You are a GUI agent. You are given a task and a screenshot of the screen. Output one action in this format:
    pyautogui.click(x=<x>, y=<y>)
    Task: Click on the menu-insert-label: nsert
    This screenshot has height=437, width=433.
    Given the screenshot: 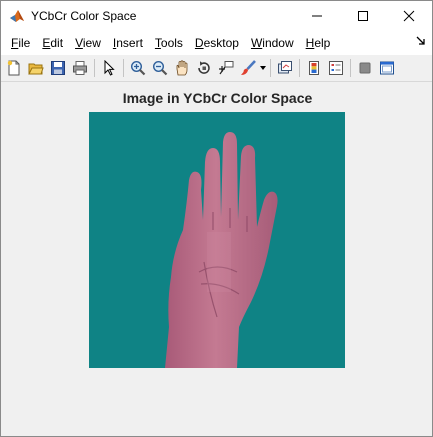 What is the action you would take?
    pyautogui.click(x=129, y=43)
    